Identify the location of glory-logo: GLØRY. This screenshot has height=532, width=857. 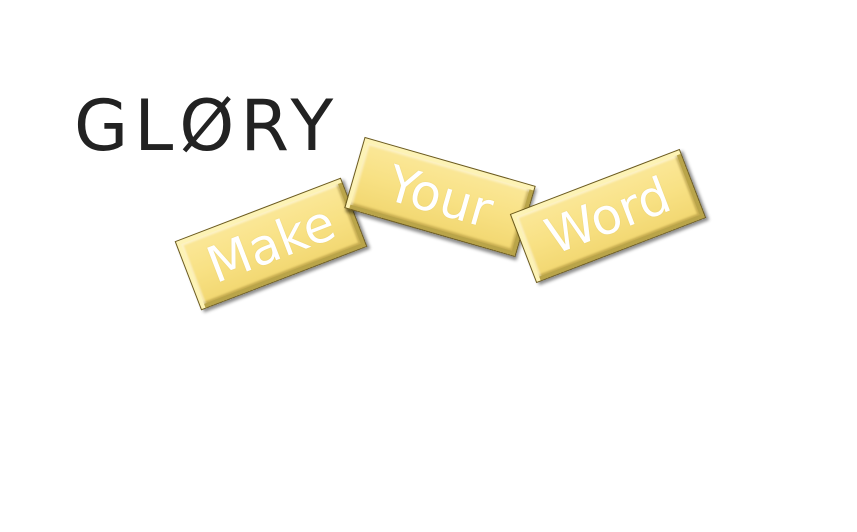
(206, 126).